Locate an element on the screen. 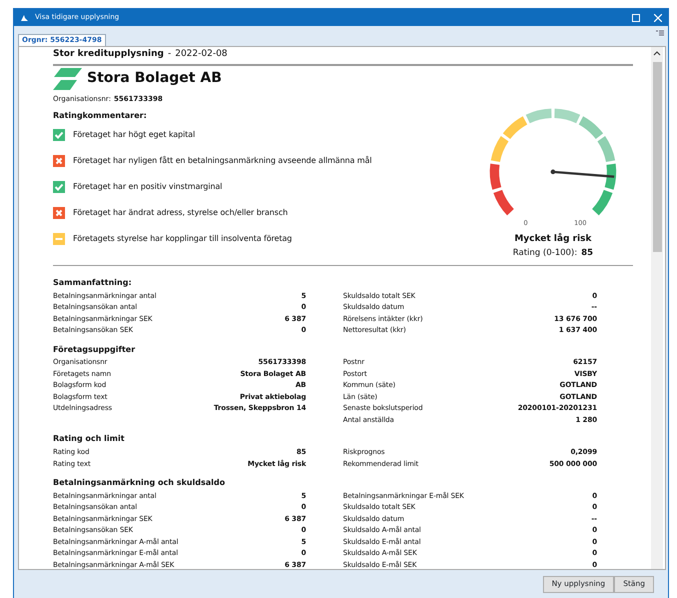 Image resolution: width=677 pixels, height=598 pixels. rating-value: 85 is located at coordinates (587, 253).